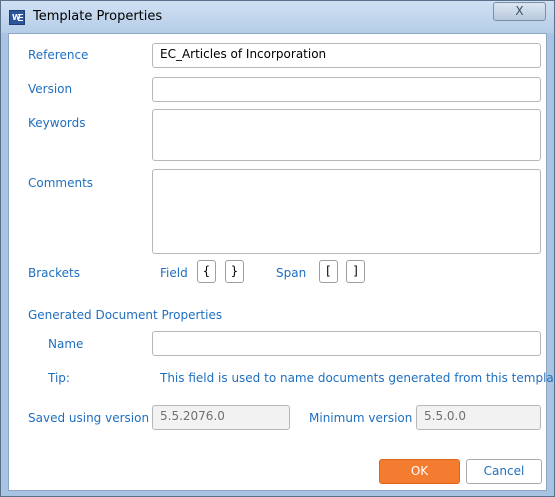 The height and width of the screenshot is (497, 555). Describe the element at coordinates (20, 18) in the screenshot. I see `icon-lines` at that location.